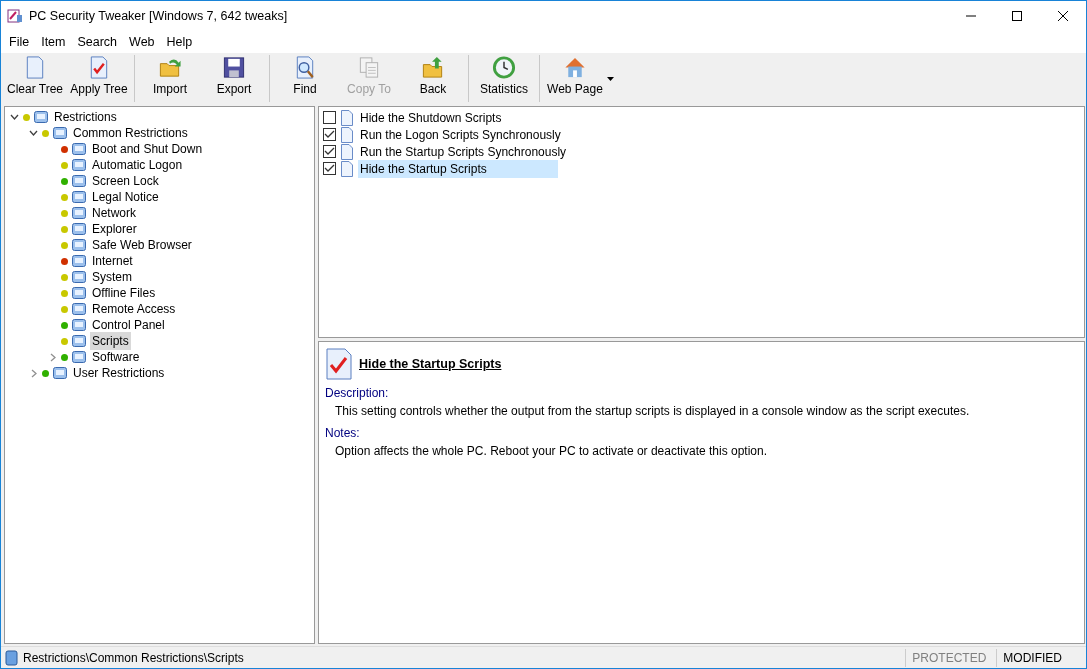  Describe the element at coordinates (575, 67) in the screenshot. I see `house-icon` at that location.